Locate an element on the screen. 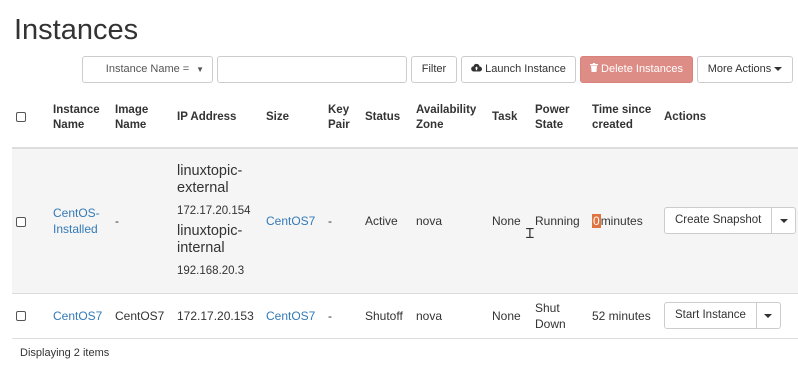  time-value-highlight: 0 is located at coordinates (596, 220).